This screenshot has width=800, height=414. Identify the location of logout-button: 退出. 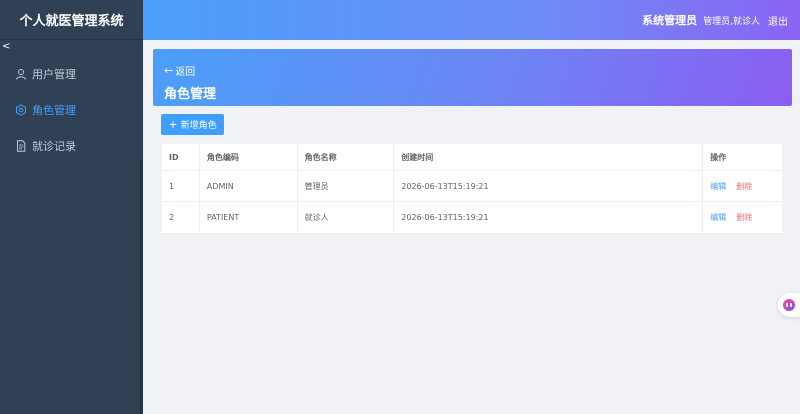
(778, 20).